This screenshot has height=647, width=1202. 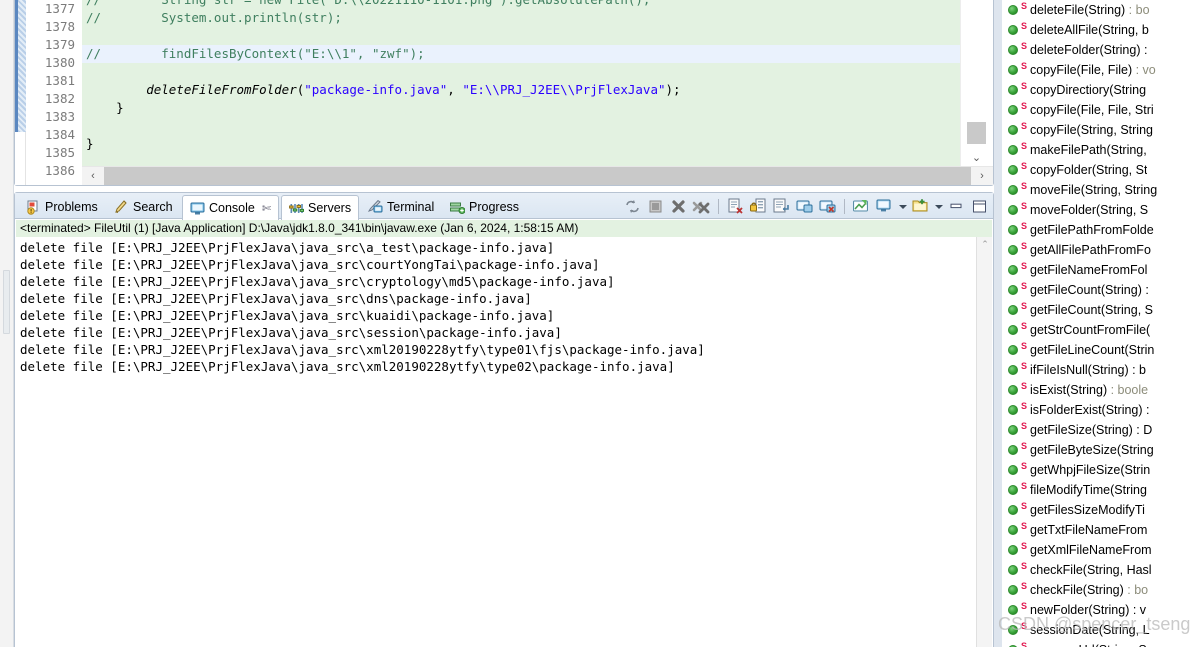 I want to click on outline-item: ScopyFolder(String, St, so click(x=1102, y=170).